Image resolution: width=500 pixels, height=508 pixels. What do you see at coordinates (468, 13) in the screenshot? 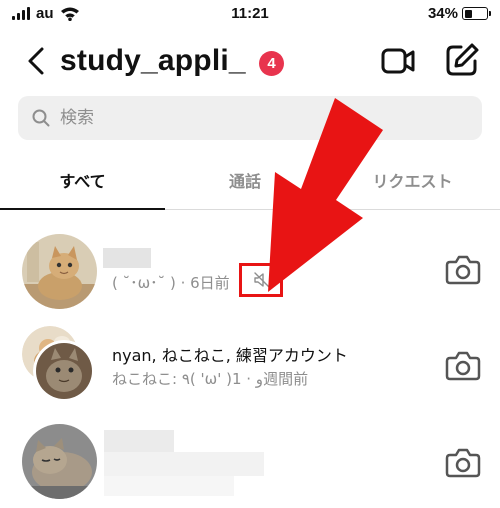
I see `battery-level` at bounding box center [468, 13].